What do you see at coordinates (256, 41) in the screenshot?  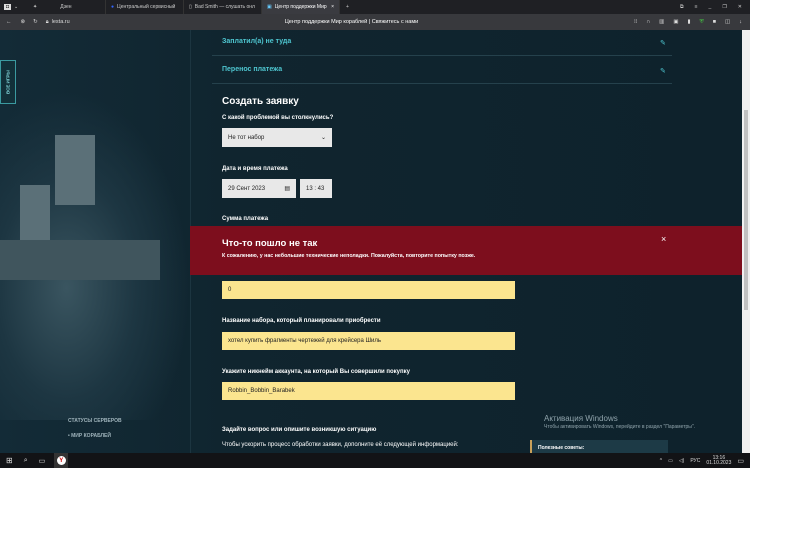 I see `topic-wrong-recipient: Заплатил(а) не туда` at bounding box center [256, 41].